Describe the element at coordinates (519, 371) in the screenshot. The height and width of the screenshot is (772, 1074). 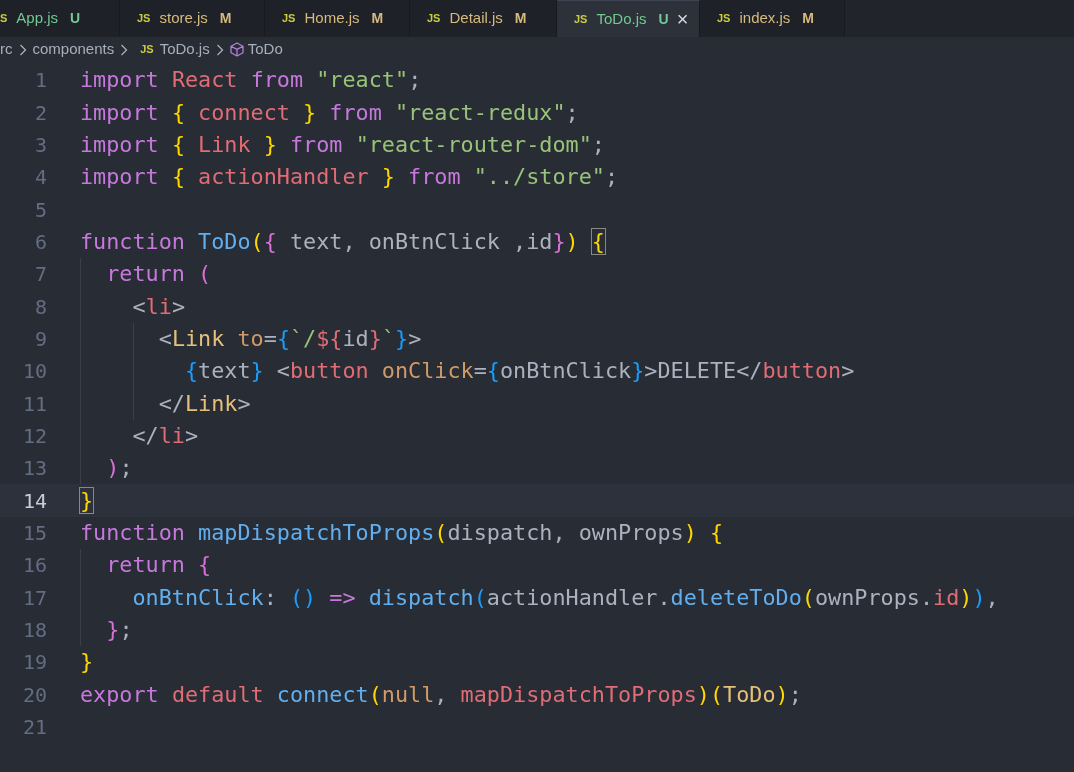
I see `code-line: {text} <button onClick={onBtnClick}>DELETE</button>` at that location.